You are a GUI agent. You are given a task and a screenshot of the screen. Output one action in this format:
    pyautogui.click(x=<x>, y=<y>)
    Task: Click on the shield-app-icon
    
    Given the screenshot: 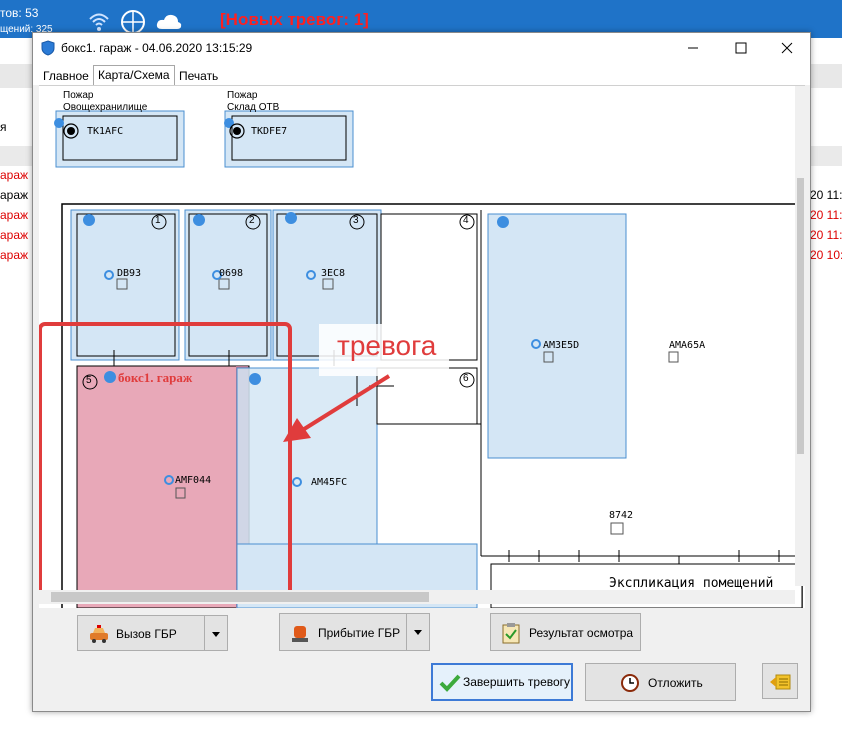 What is the action you would take?
    pyautogui.click(x=48, y=48)
    